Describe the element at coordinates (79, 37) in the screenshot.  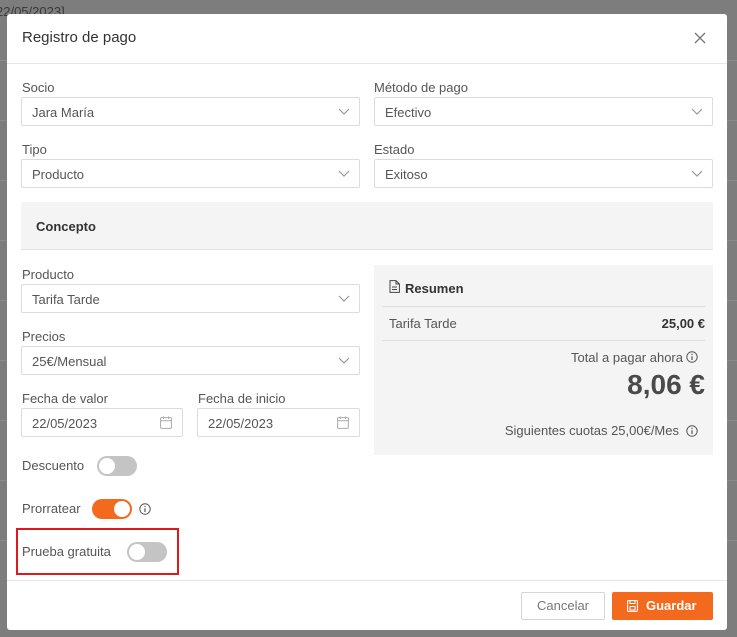
I see `modal-title: Registro de pago` at that location.